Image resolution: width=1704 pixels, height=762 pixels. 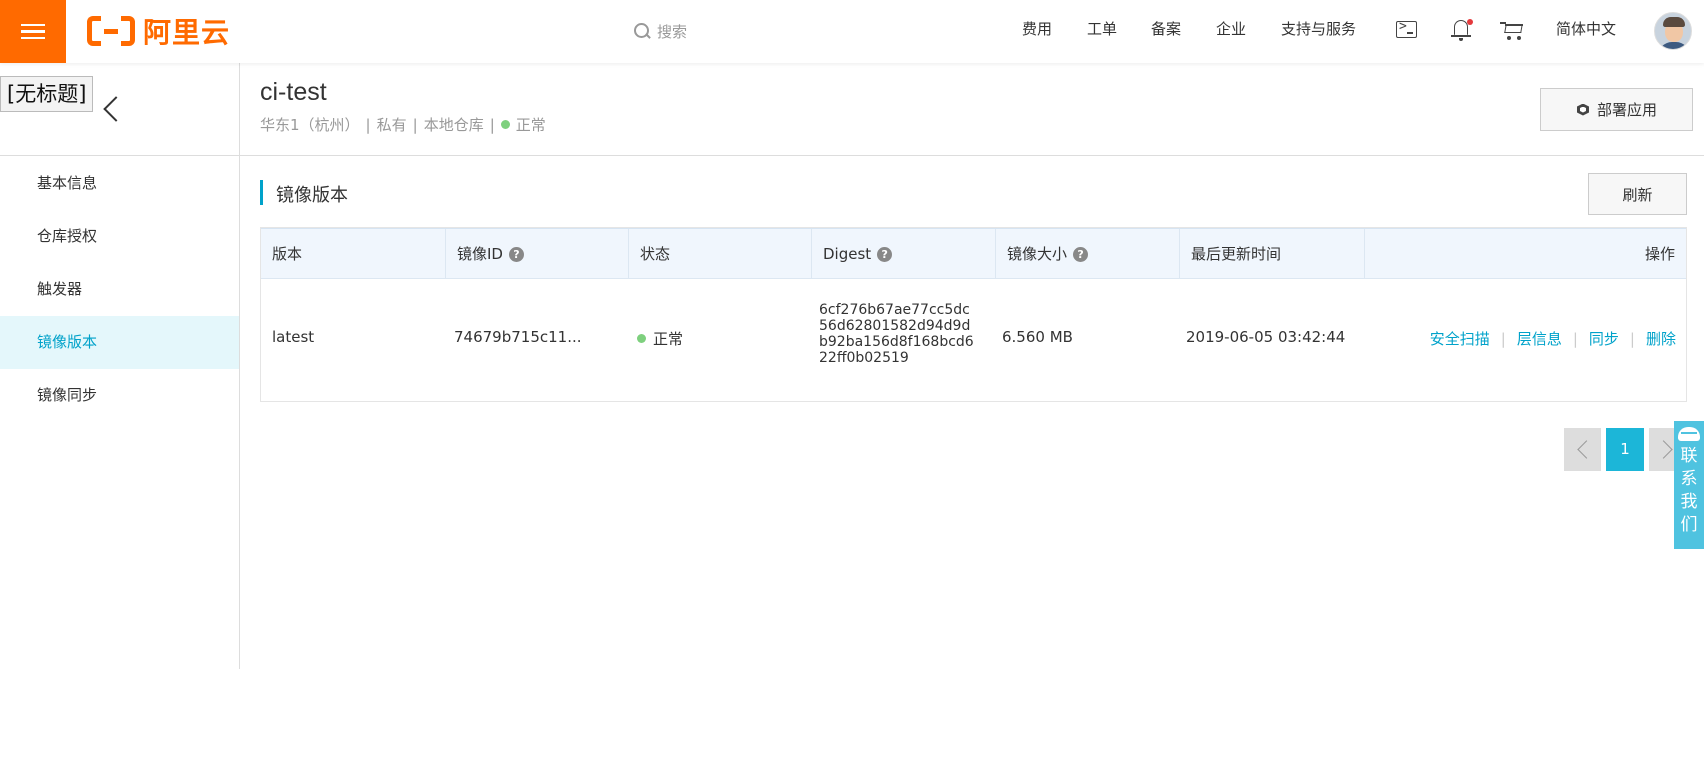 I want to click on sidebar: [无标题] 基本信息 仓库授权 触发器 镜像版本 镜像同步, so click(x=120, y=366).